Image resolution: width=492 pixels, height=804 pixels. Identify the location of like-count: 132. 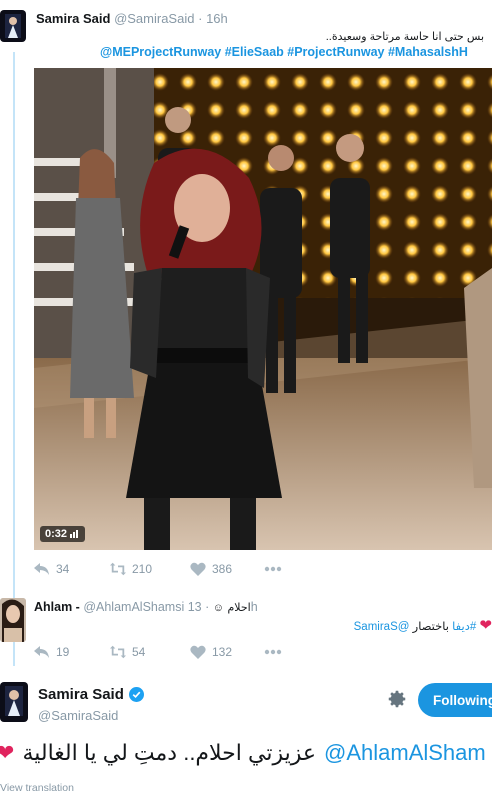
(222, 652).